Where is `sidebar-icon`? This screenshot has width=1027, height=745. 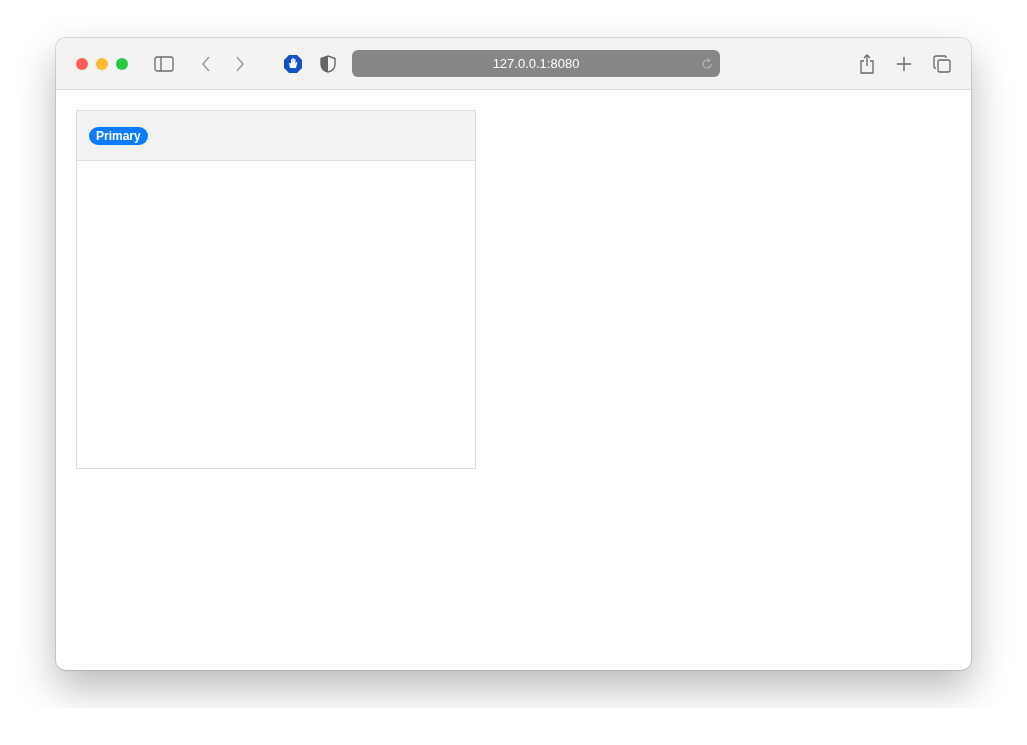 sidebar-icon is located at coordinates (164, 63).